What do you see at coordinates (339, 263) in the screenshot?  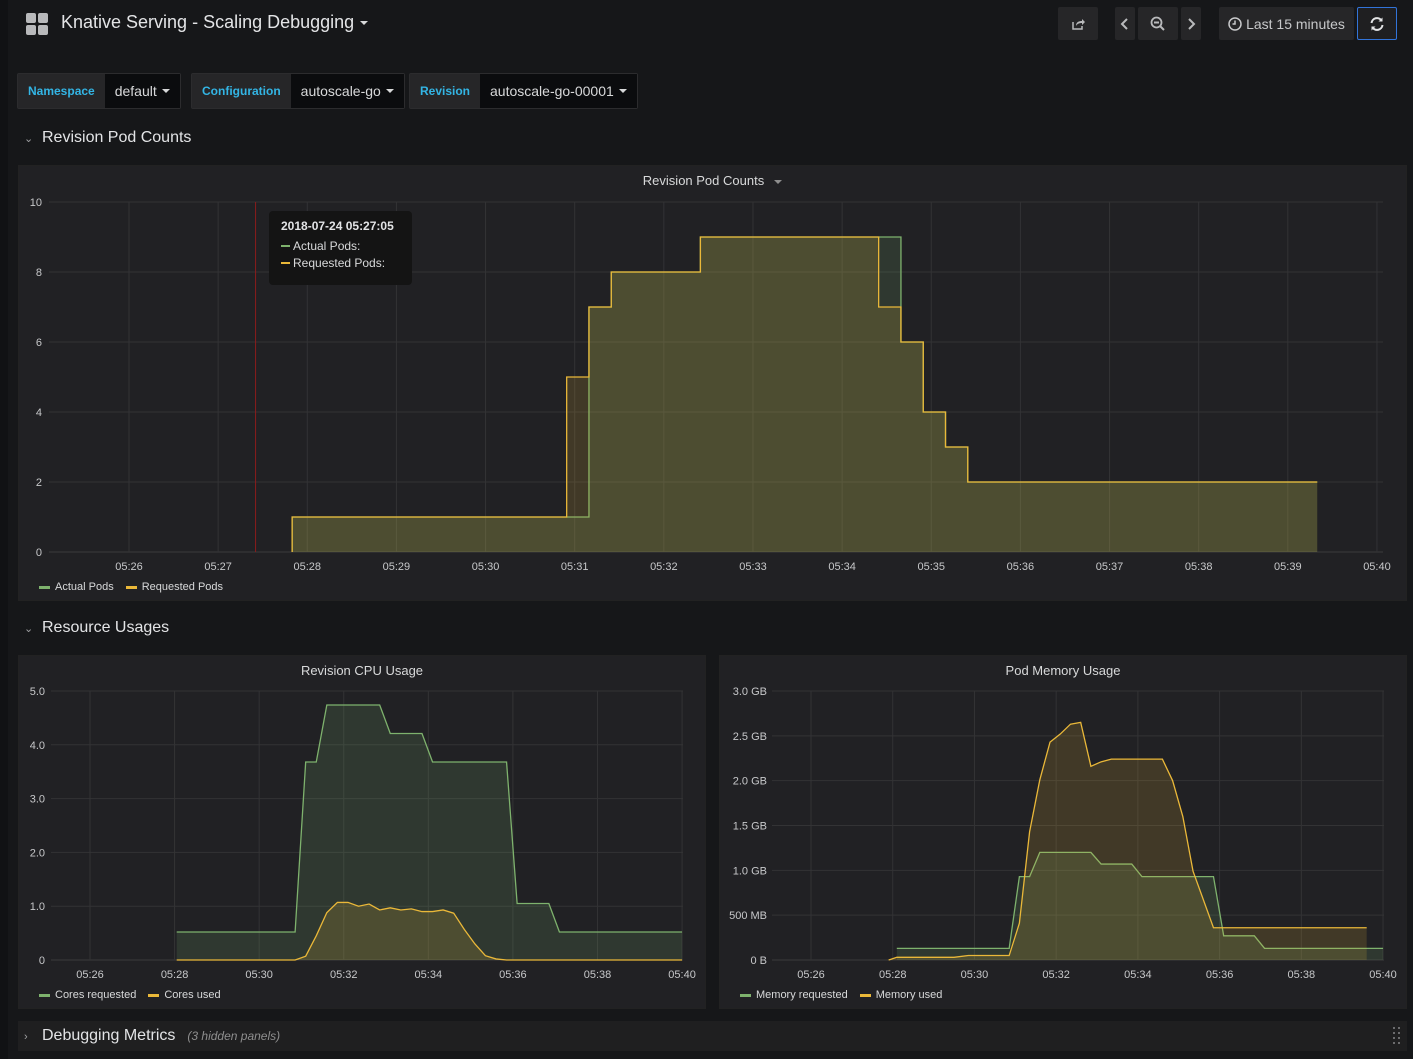 I see `tooltip-label: Requested Pods:` at bounding box center [339, 263].